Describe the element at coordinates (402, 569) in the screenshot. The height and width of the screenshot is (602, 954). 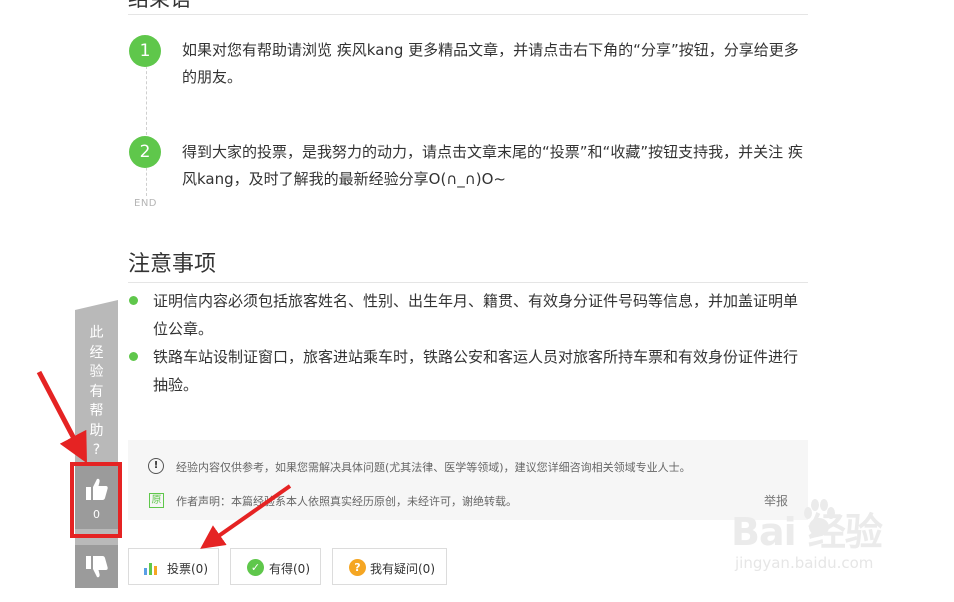
I see `question-button-label: 我有疑问(0)` at that location.